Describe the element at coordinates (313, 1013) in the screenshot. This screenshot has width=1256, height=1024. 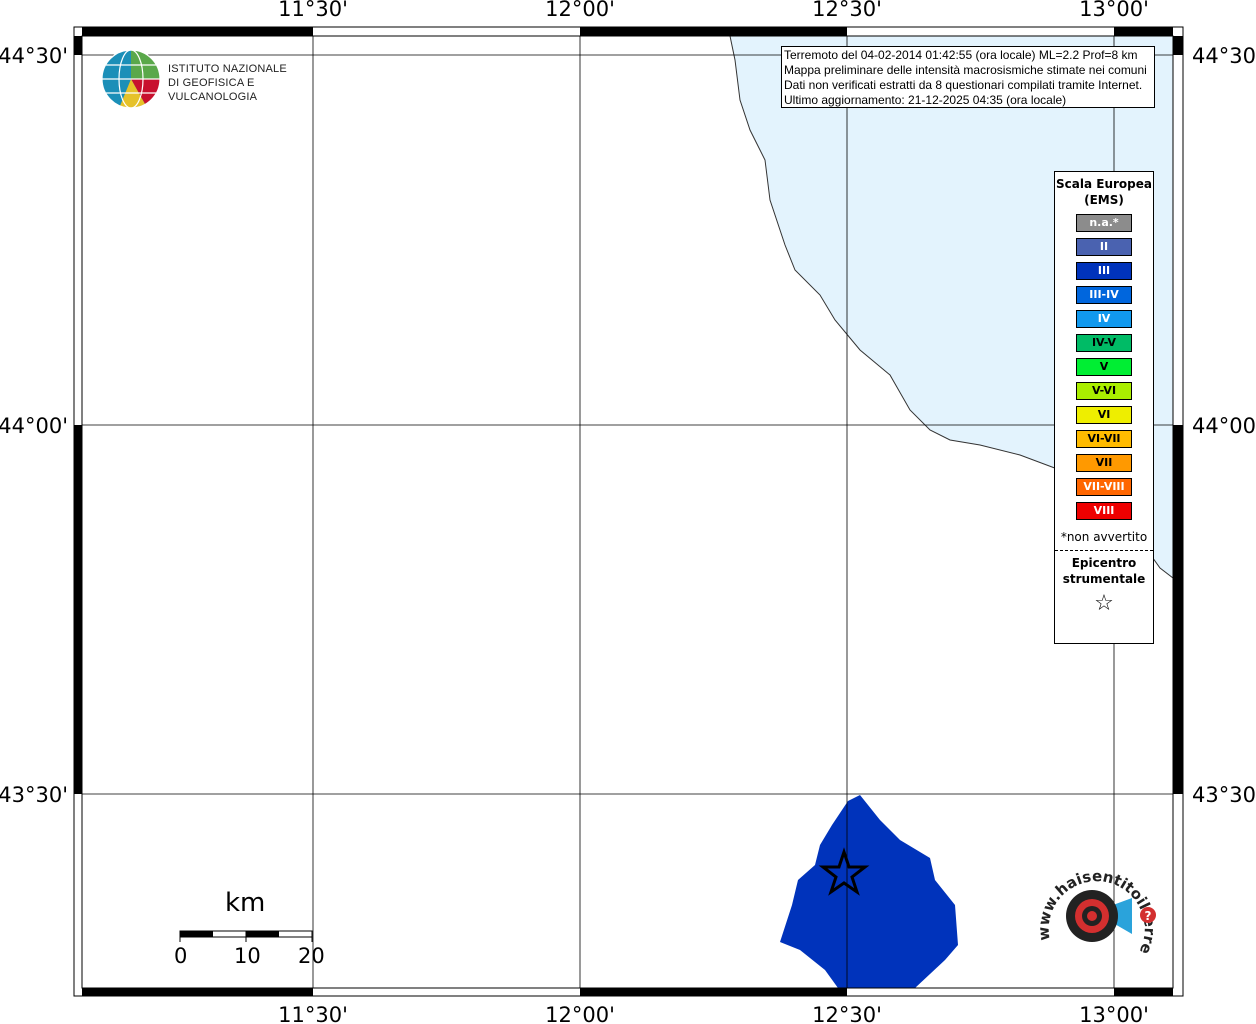
I see `lon-label-bottom-1: 11°30'` at that location.